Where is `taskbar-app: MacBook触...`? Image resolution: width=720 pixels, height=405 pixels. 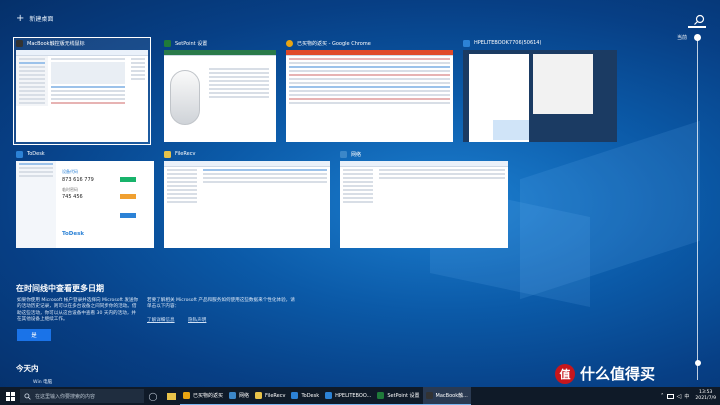
taskbar-app: MacBook触... is located at coordinates (446, 396).